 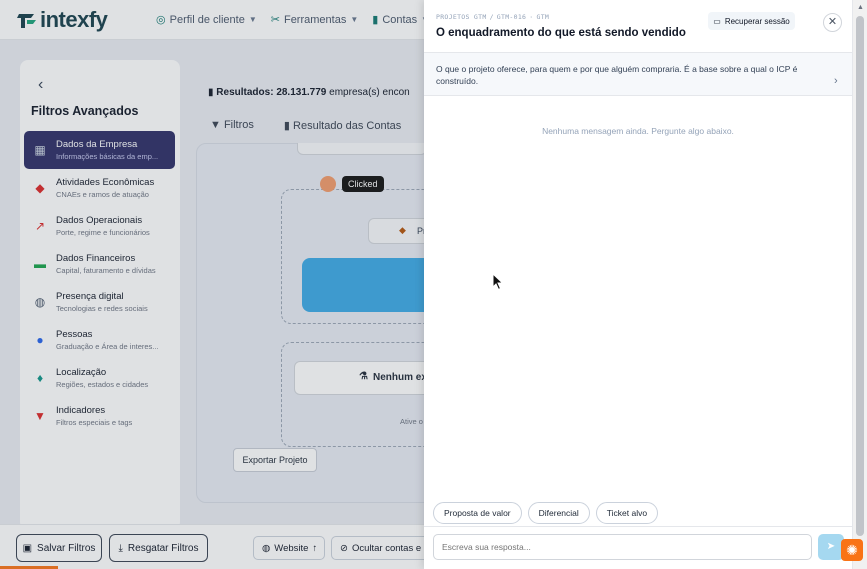 What do you see at coordinates (558, 513) in the screenshot?
I see `chip-diferencial: Diferencial` at bounding box center [558, 513].